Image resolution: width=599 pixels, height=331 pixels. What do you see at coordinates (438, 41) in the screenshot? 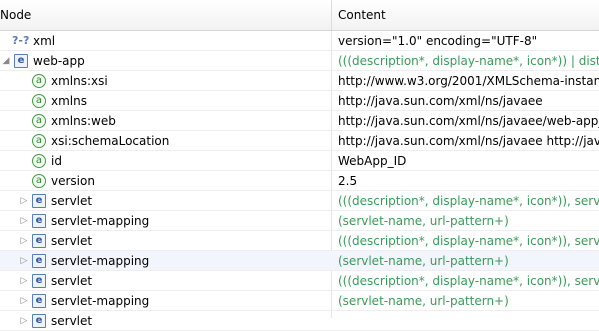
I see `node-content: version="1.0" encoding="UTF-8"` at bounding box center [438, 41].